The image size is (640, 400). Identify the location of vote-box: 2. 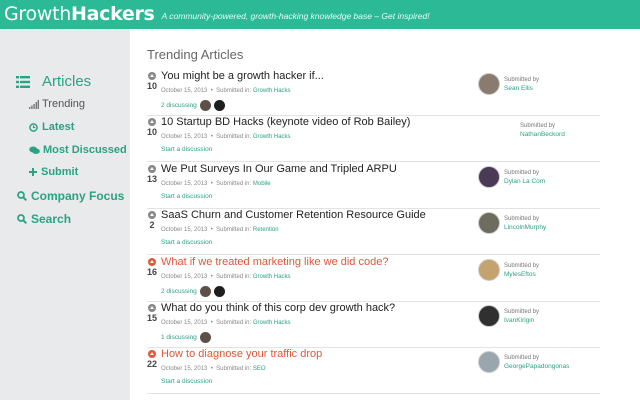
(152, 220).